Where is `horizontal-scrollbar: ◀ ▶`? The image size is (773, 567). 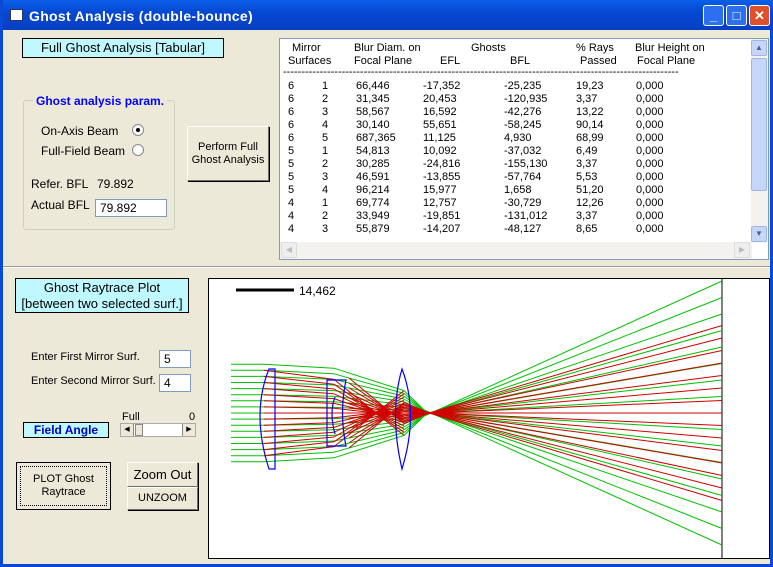
horizontal-scrollbar: ◀ ▶ is located at coordinates (516, 250).